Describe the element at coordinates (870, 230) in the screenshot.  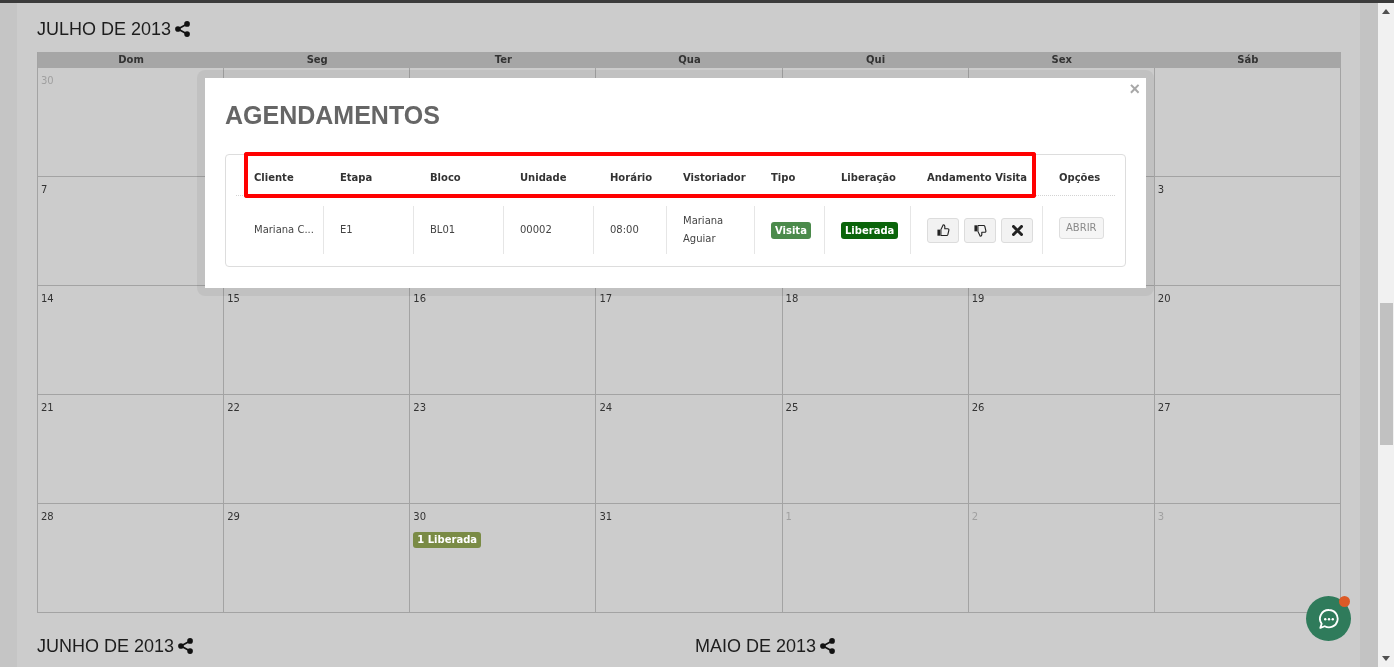
I see `status-badge: Liberada` at that location.